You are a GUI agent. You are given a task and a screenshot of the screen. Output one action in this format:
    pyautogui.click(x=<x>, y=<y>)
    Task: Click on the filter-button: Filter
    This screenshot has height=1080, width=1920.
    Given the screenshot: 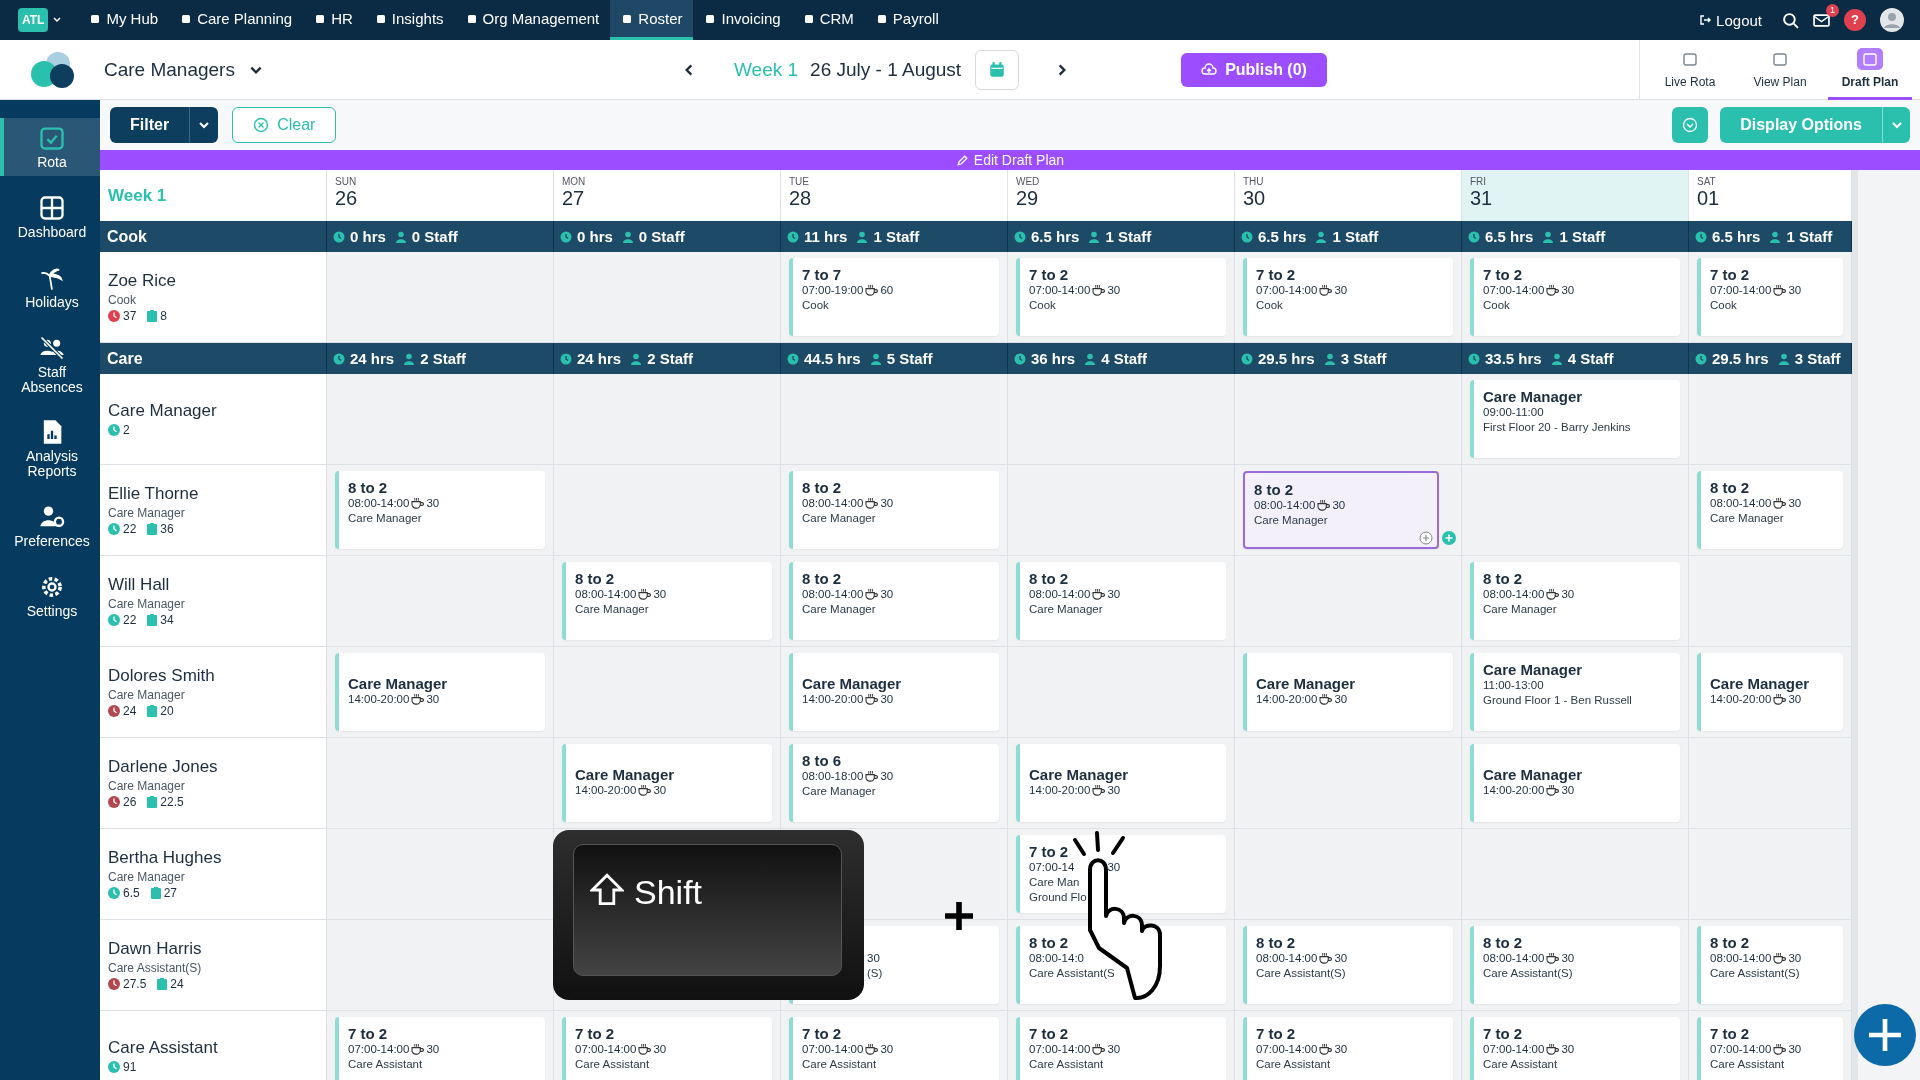 What is the action you would take?
    pyautogui.click(x=150, y=125)
    